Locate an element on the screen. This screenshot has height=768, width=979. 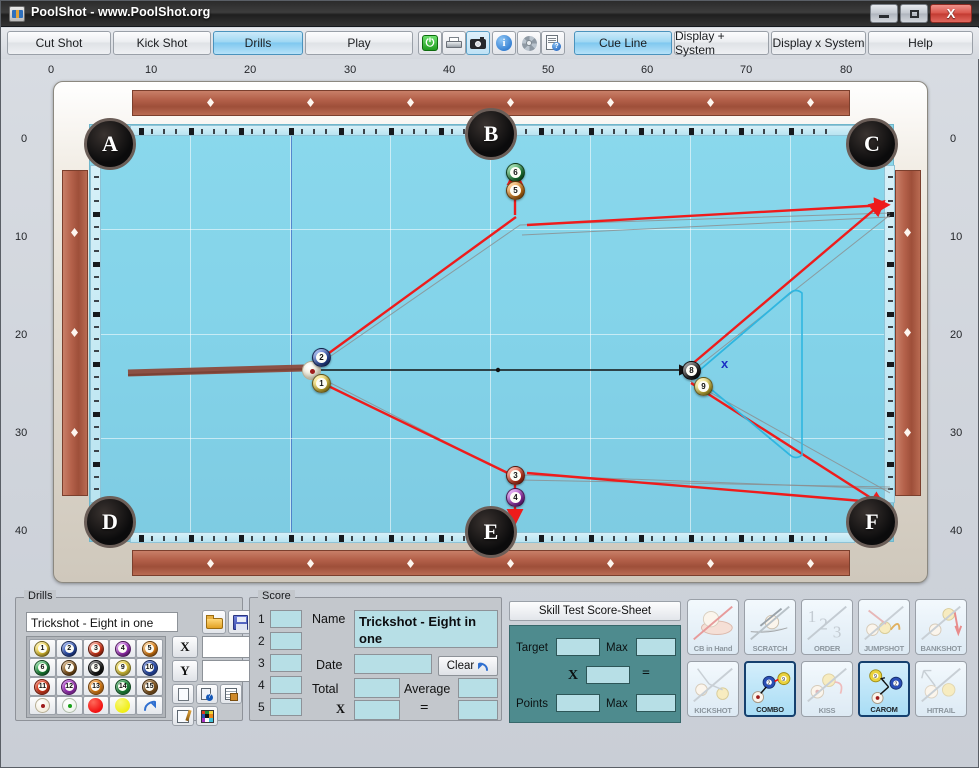
print-icon is located at coordinates (454, 43).